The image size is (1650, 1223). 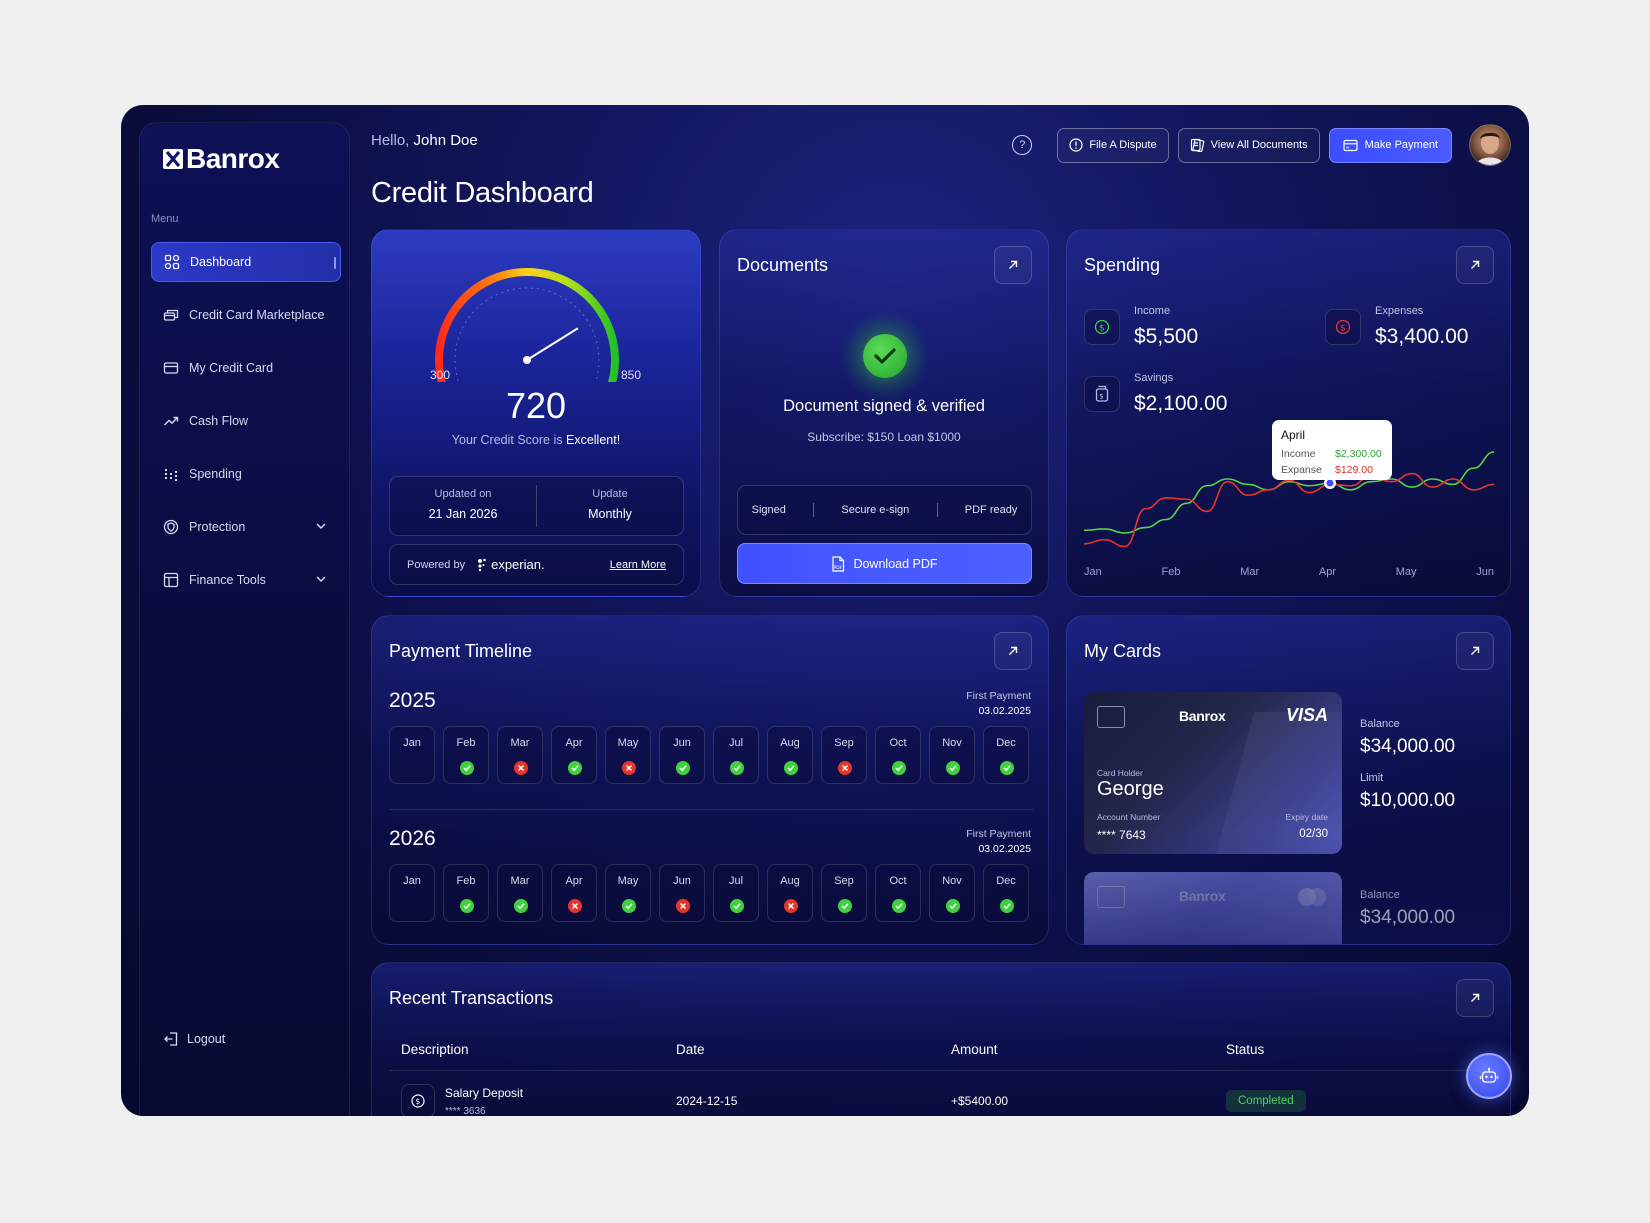 What do you see at coordinates (1332, 470) in the screenshot?
I see `tooltip-expense-row: Expanse $129.00` at bounding box center [1332, 470].